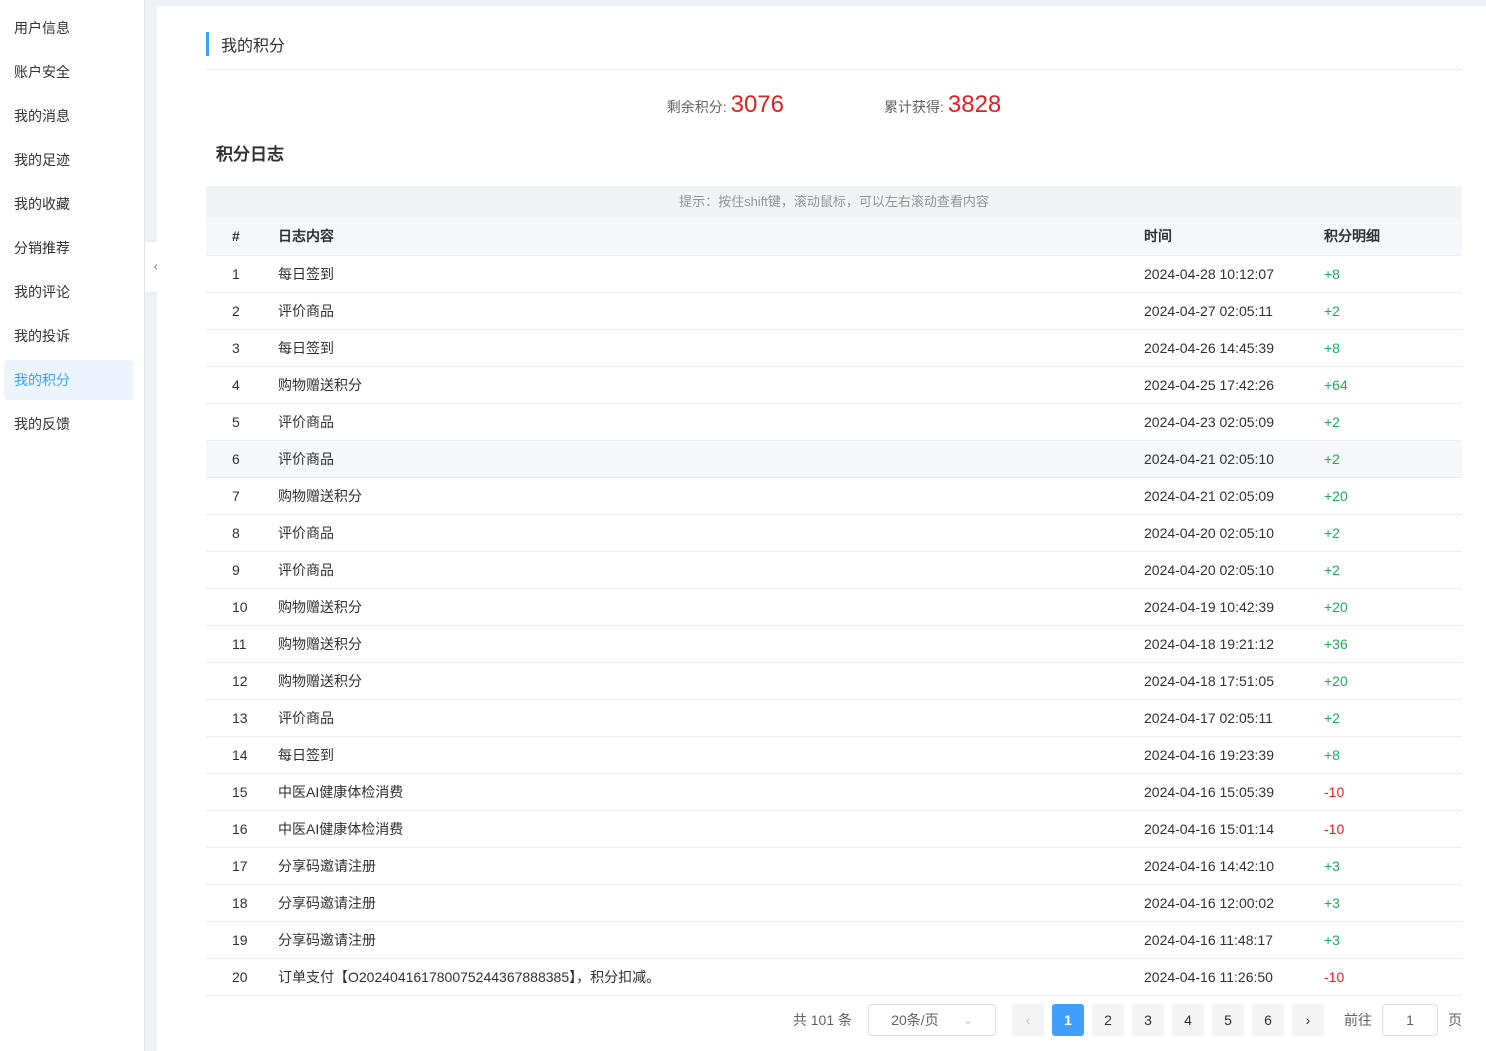 This screenshot has width=1486, height=1051. Describe the element at coordinates (1268, 1019) in the screenshot. I see `page-button-6: 6` at that location.